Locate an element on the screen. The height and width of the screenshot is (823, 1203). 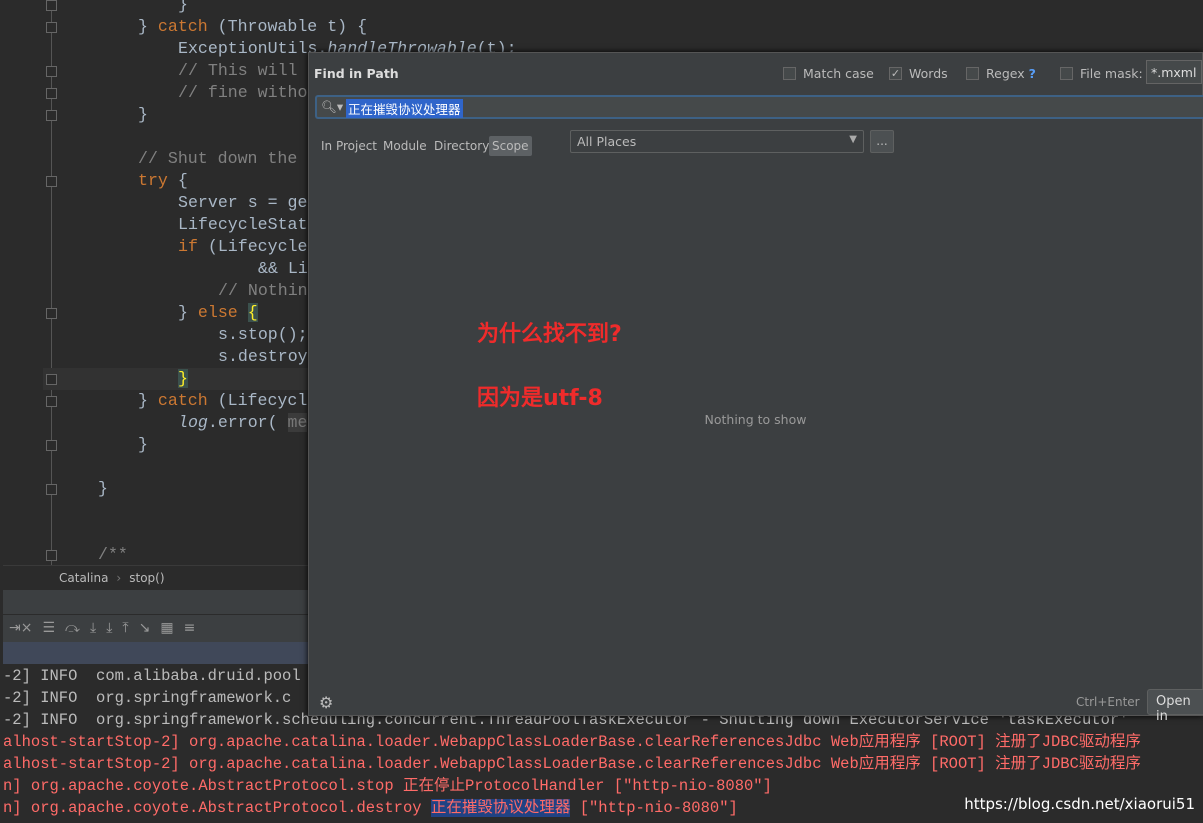
tab-directory: Directory is located at coordinates (461, 146).